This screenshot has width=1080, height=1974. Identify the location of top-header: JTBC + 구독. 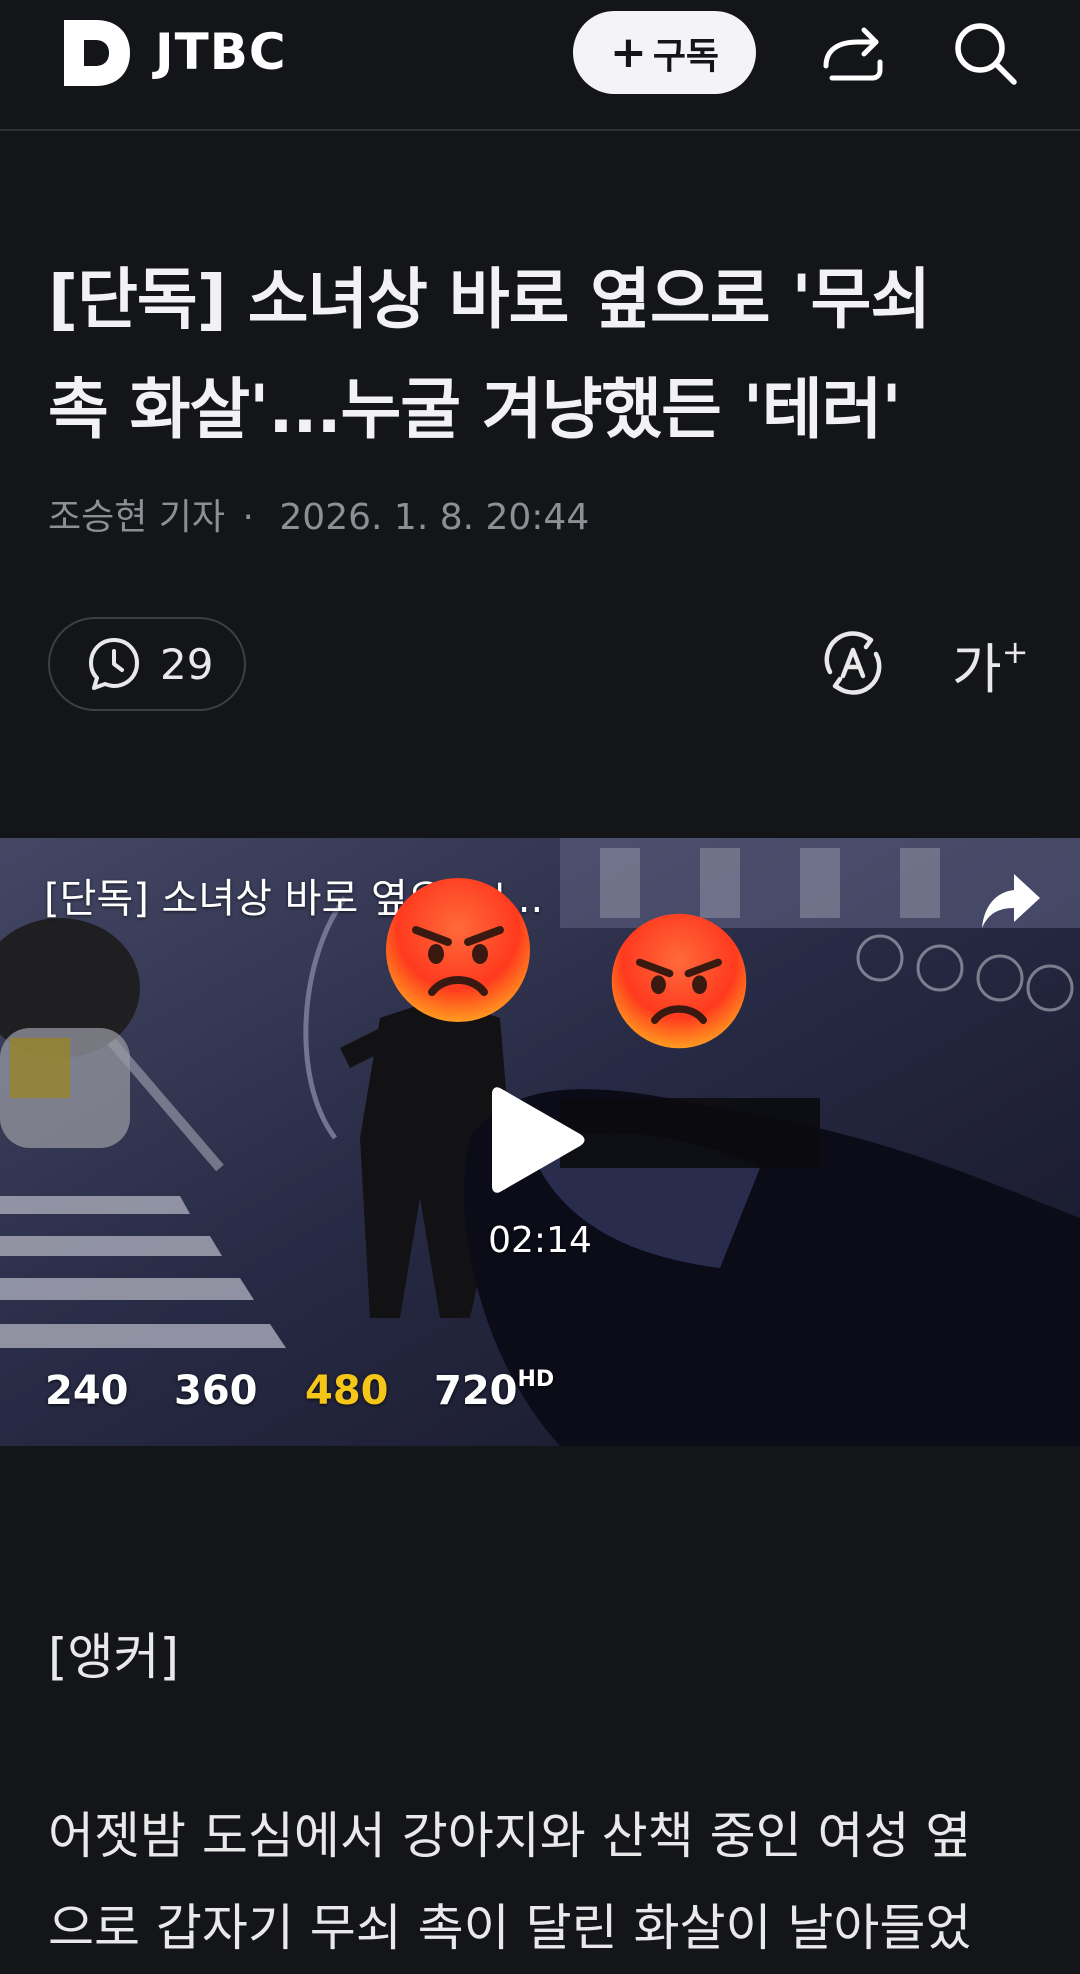
(540, 65).